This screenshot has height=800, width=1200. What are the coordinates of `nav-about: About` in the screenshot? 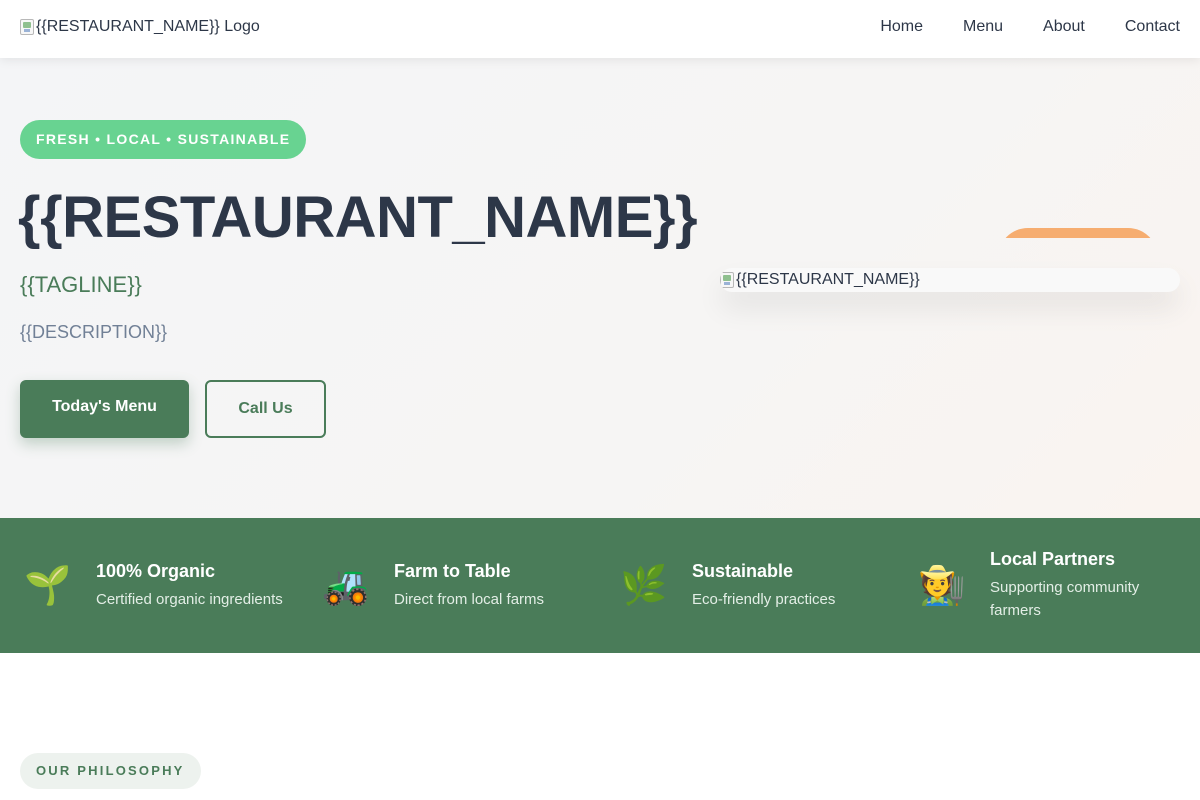 It's located at (1064, 27).